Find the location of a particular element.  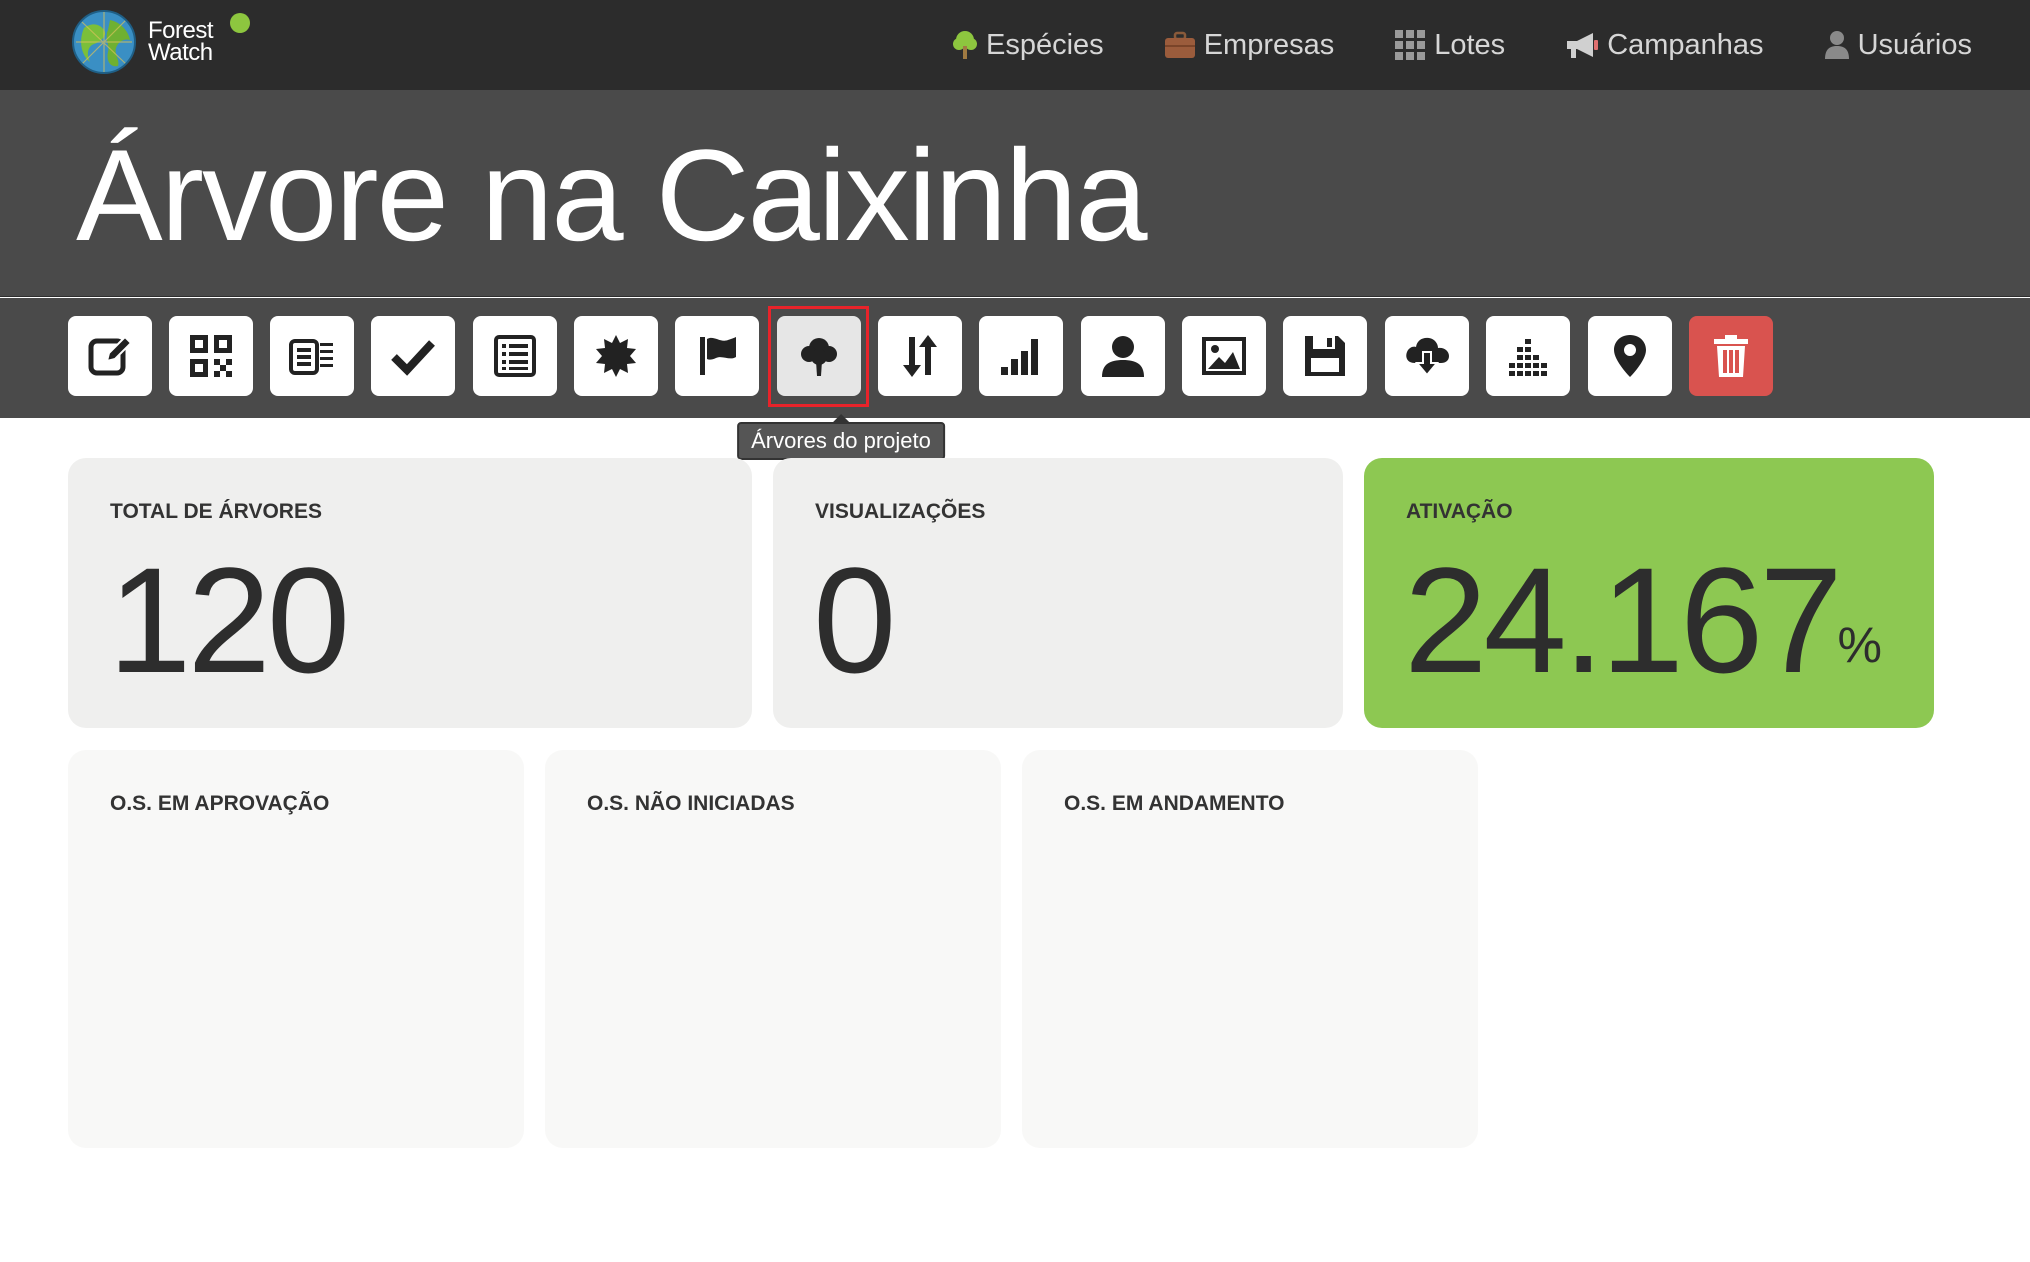

grid-icon is located at coordinates (1410, 45).